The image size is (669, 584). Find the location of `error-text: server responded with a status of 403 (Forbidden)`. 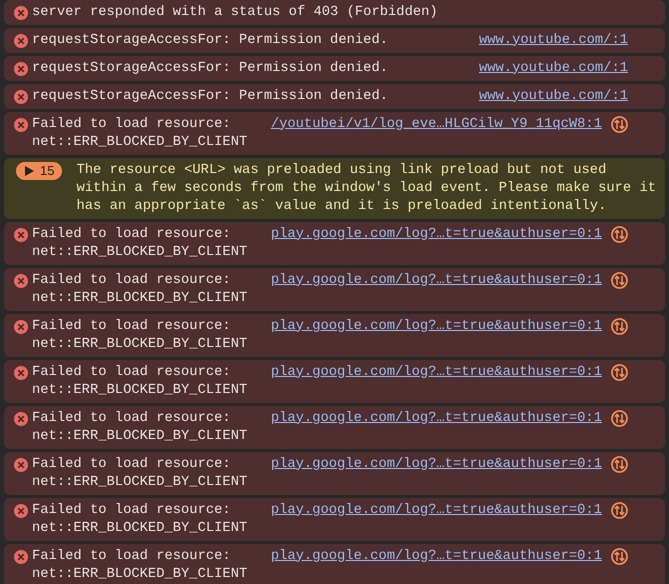

error-text: server responded with a status of 403 (Forbidden) is located at coordinates (235, 13).